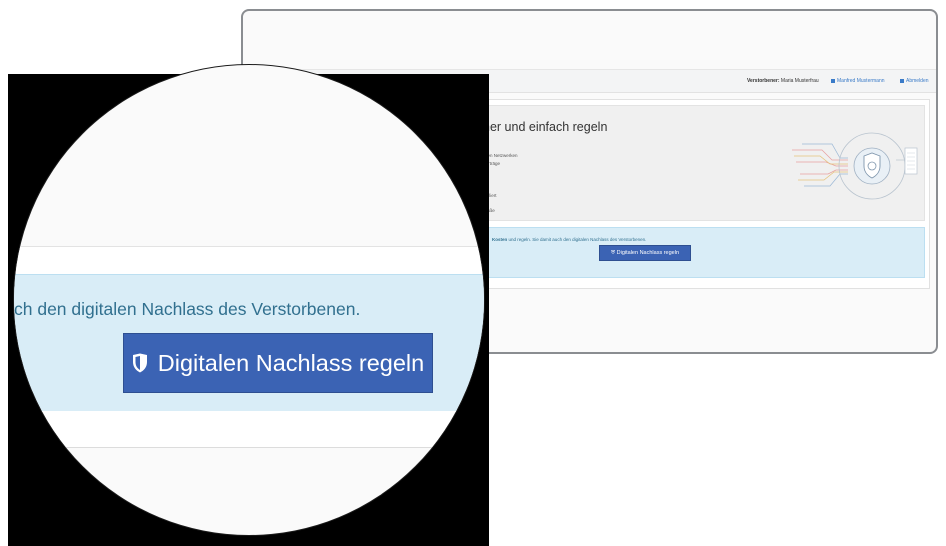 The width and height of the screenshot is (946, 546). What do you see at coordinates (249, 447) in the screenshot?
I see `divider` at bounding box center [249, 447].